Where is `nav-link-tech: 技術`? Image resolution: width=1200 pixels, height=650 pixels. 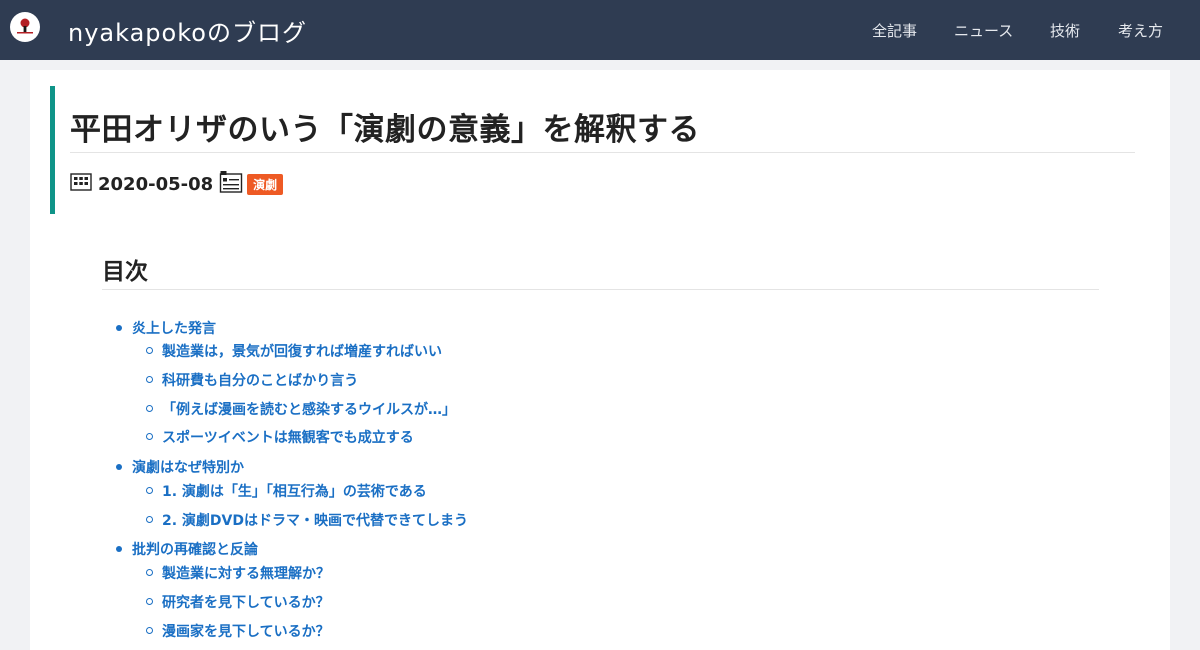
nav-link-tech: 技術 is located at coordinates (1065, 30).